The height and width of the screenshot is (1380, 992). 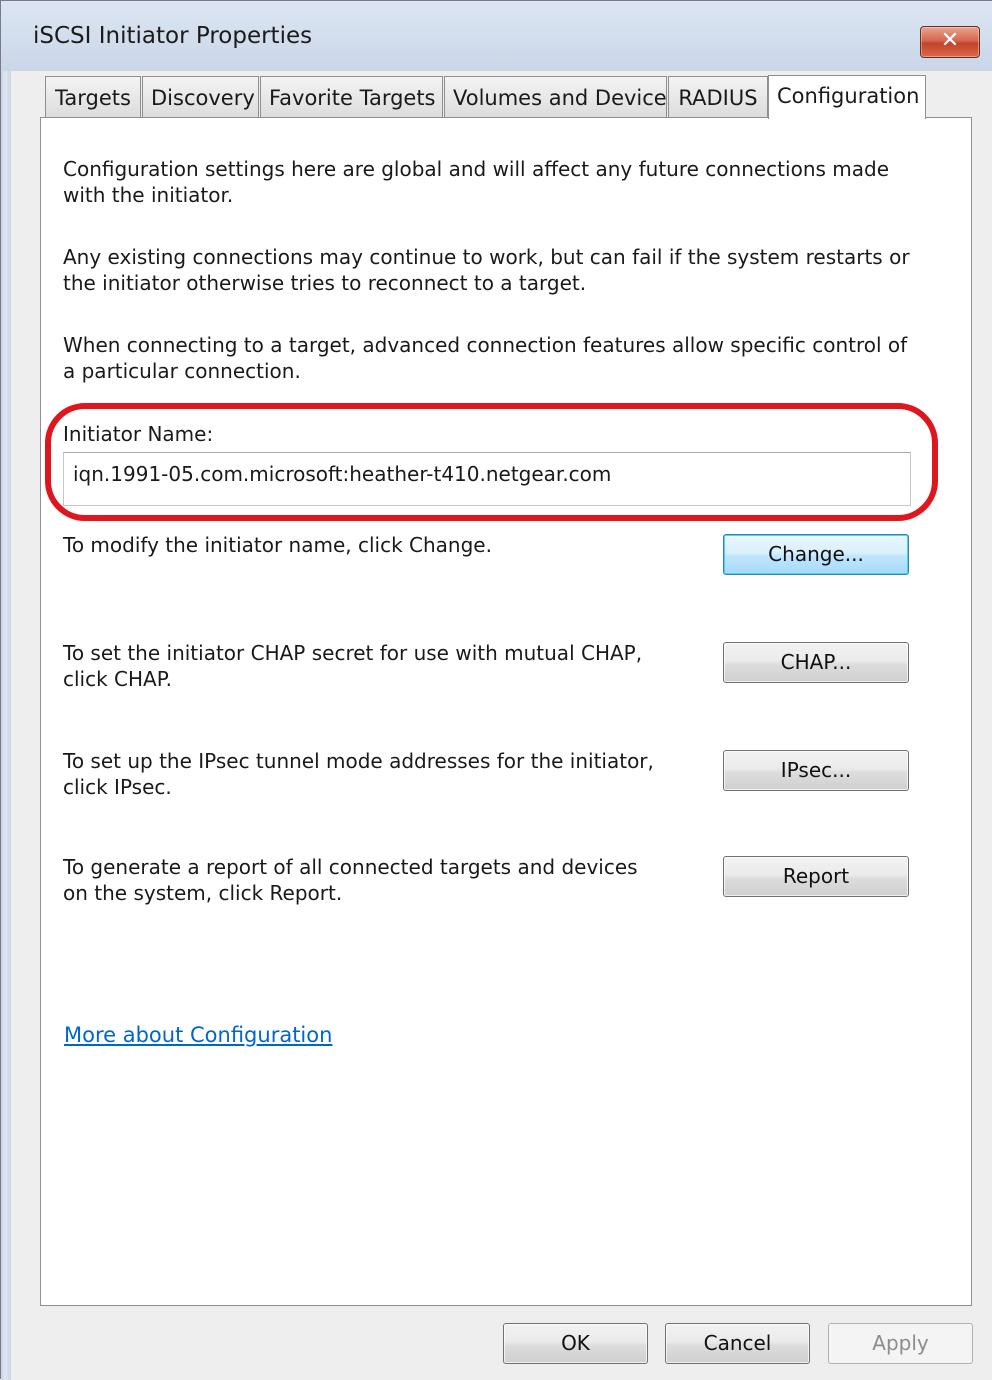 What do you see at coordinates (565, 98) in the screenshot?
I see `tab-label: Volumes and Devices` at bounding box center [565, 98].